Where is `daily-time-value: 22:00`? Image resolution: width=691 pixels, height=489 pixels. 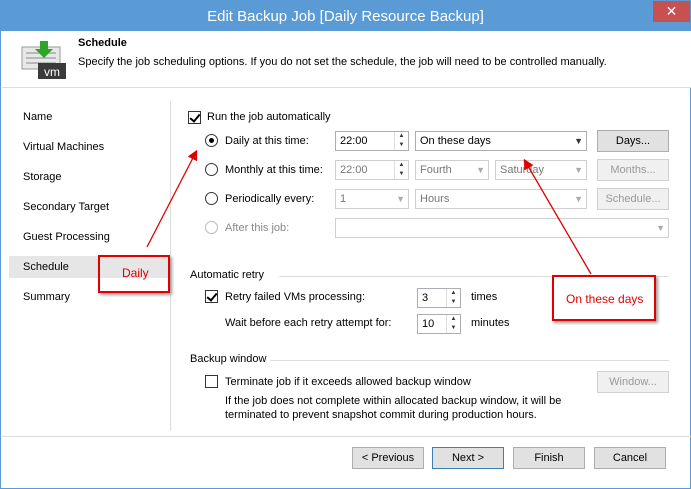 daily-time-value: 22:00 is located at coordinates (354, 141).